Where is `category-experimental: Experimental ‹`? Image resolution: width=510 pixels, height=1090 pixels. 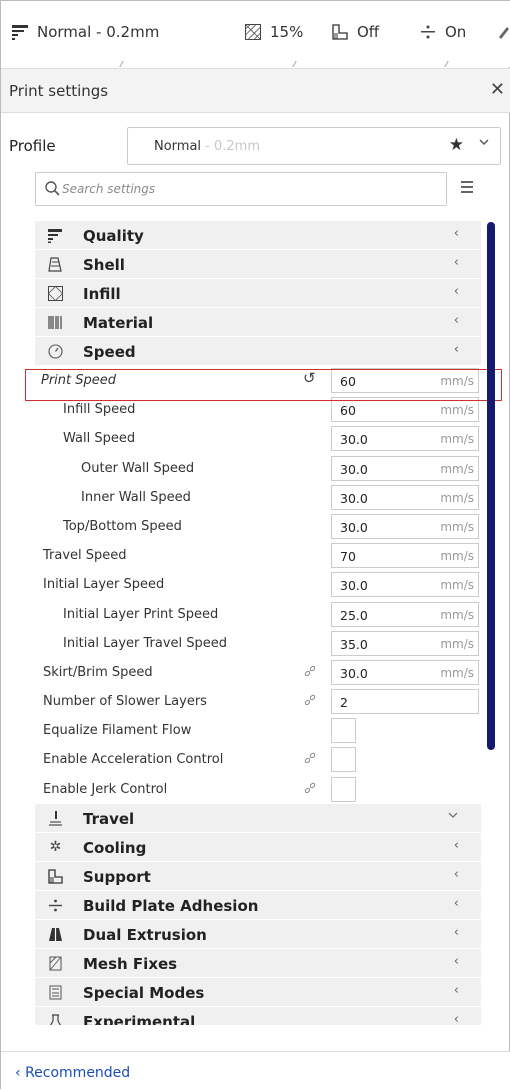 category-experimental: Experimental ‹ is located at coordinates (258, 1016).